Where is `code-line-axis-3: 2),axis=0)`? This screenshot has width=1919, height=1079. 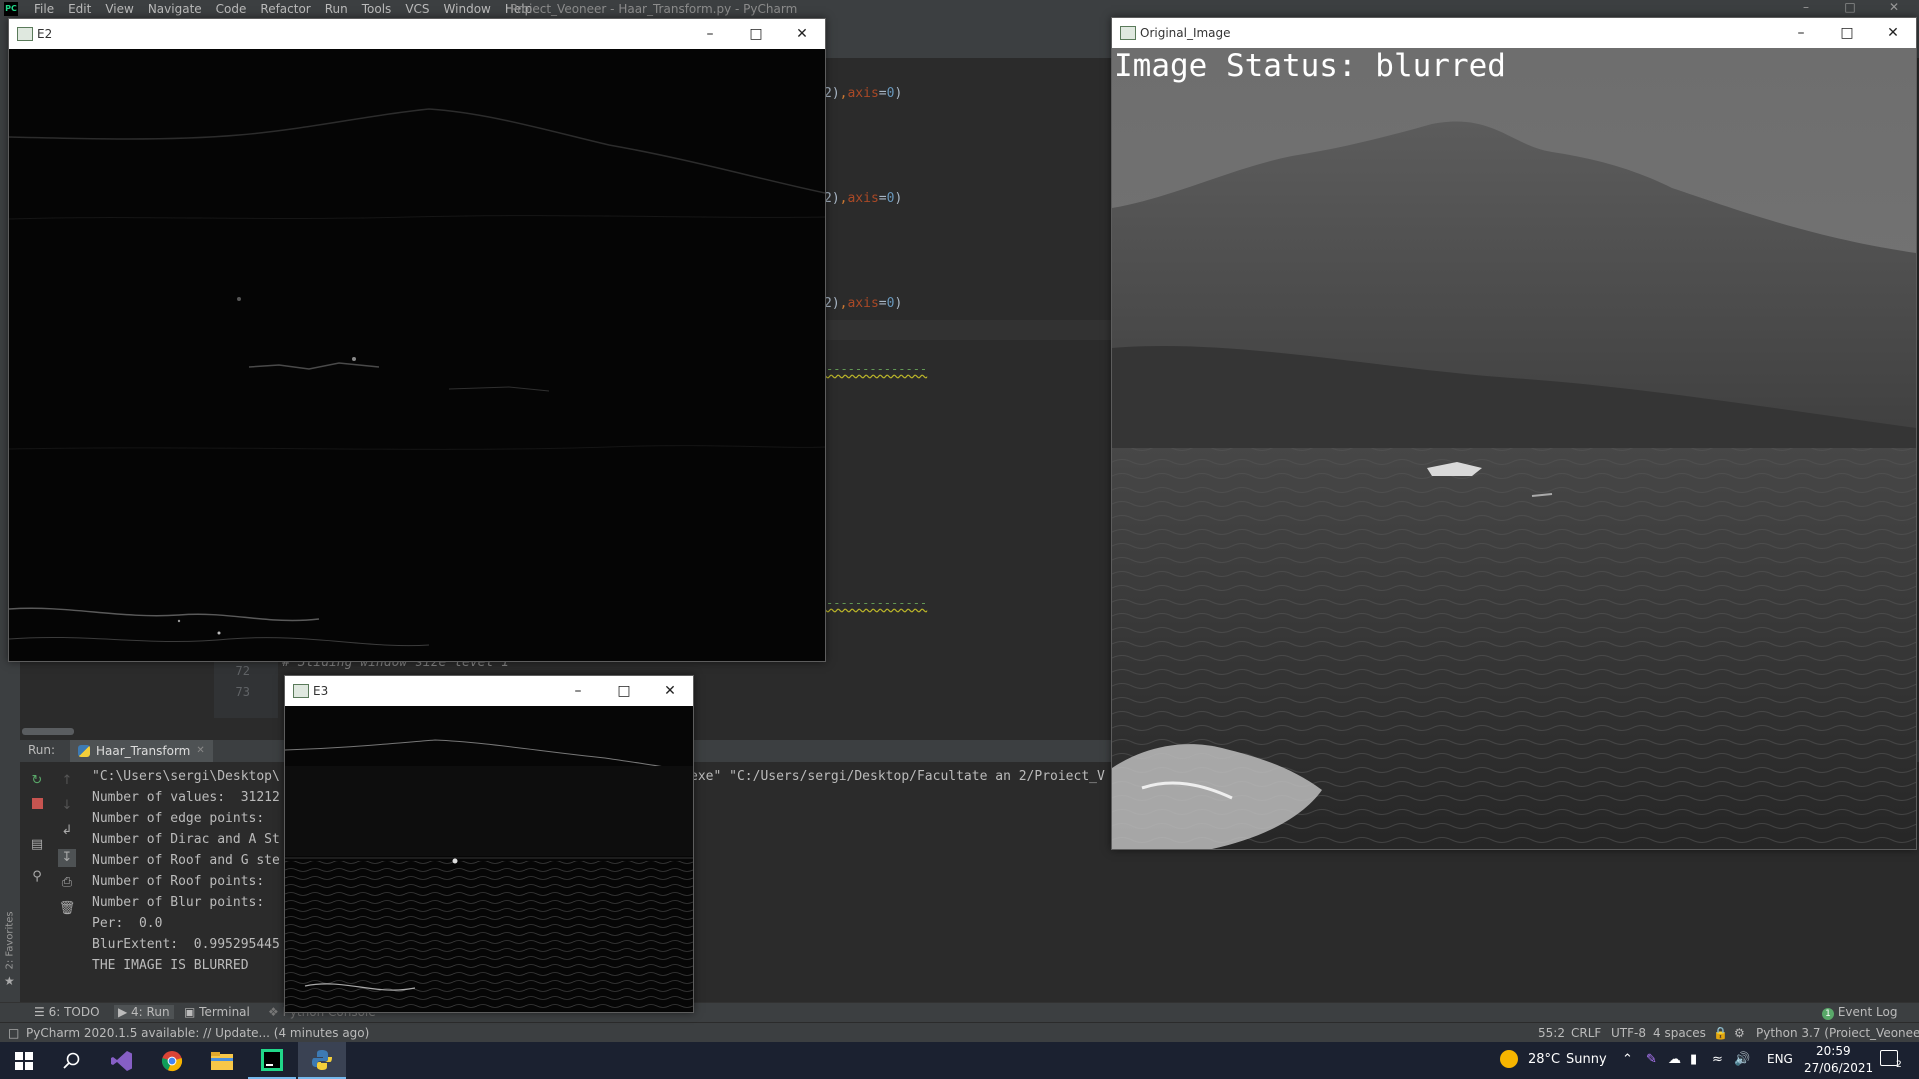 code-line-axis-3: 2),axis=0) is located at coordinates (863, 303).